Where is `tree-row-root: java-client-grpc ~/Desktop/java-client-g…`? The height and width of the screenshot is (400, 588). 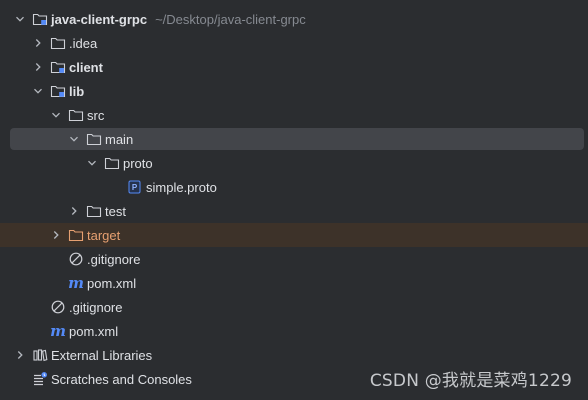 tree-row-root: java-client-grpc ~/Desktop/java-client-g… is located at coordinates (294, 19).